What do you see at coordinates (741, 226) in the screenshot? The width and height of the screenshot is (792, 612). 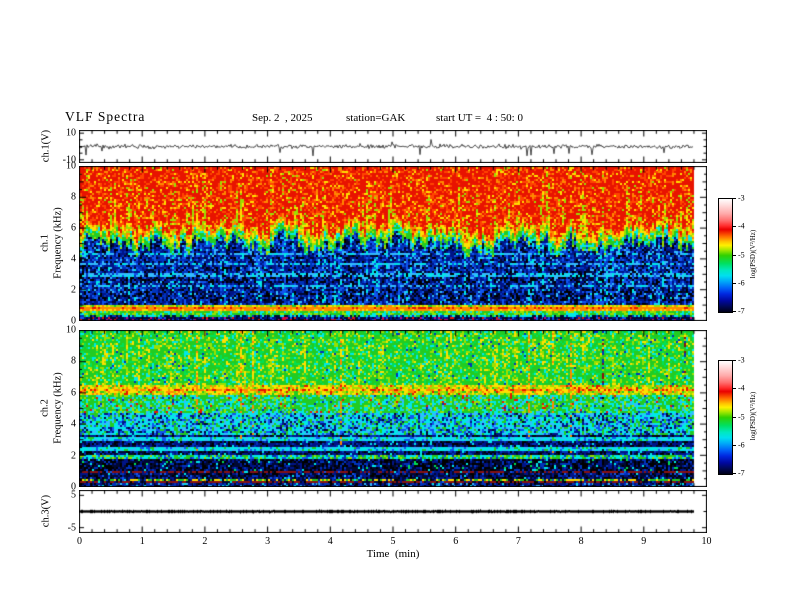 I see `colorbar-1-tick-label: -4` at bounding box center [741, 226].